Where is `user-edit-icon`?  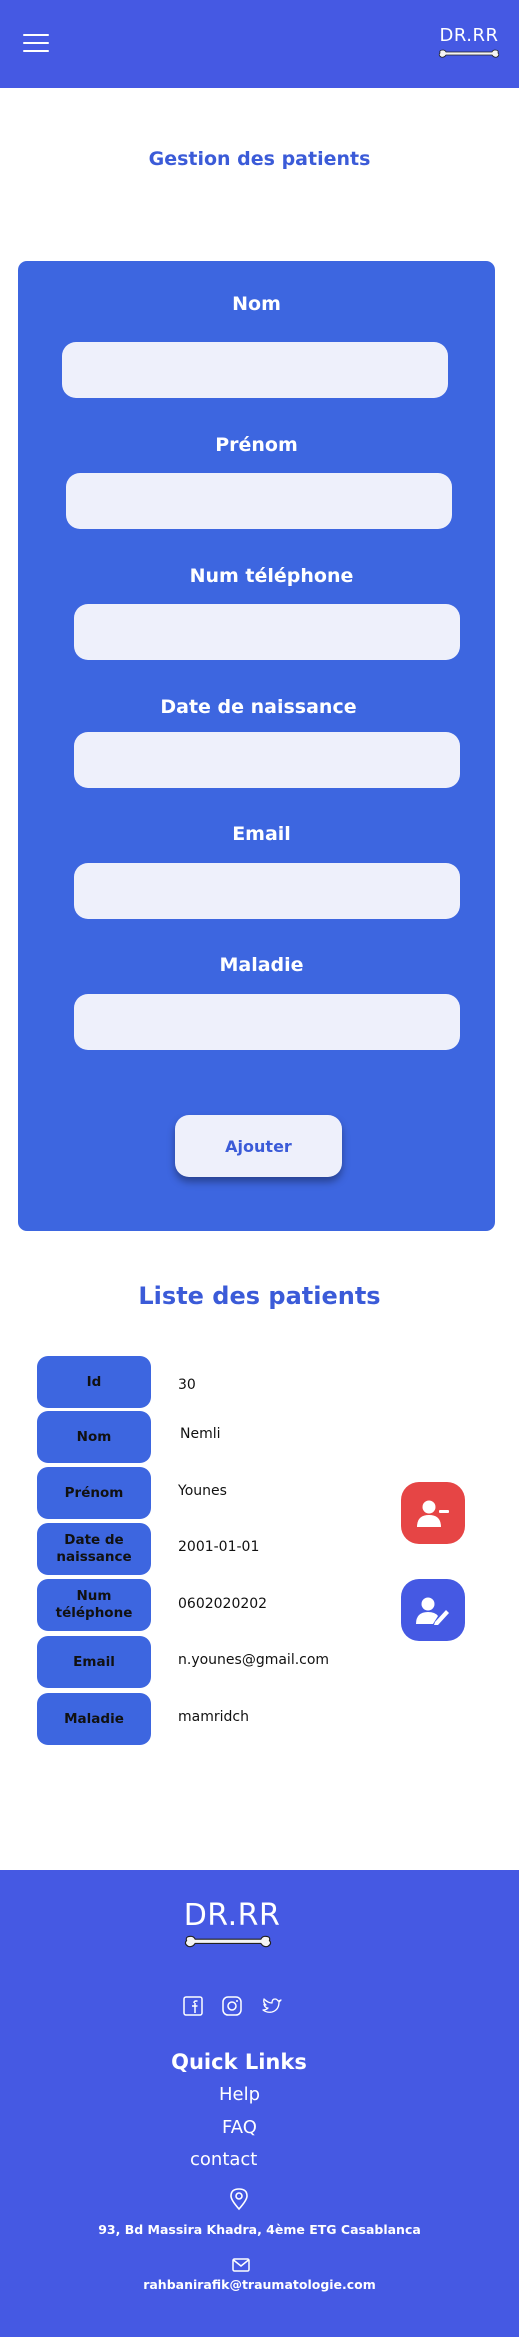
user-edit-icon is located at coordinates (432, 1611).